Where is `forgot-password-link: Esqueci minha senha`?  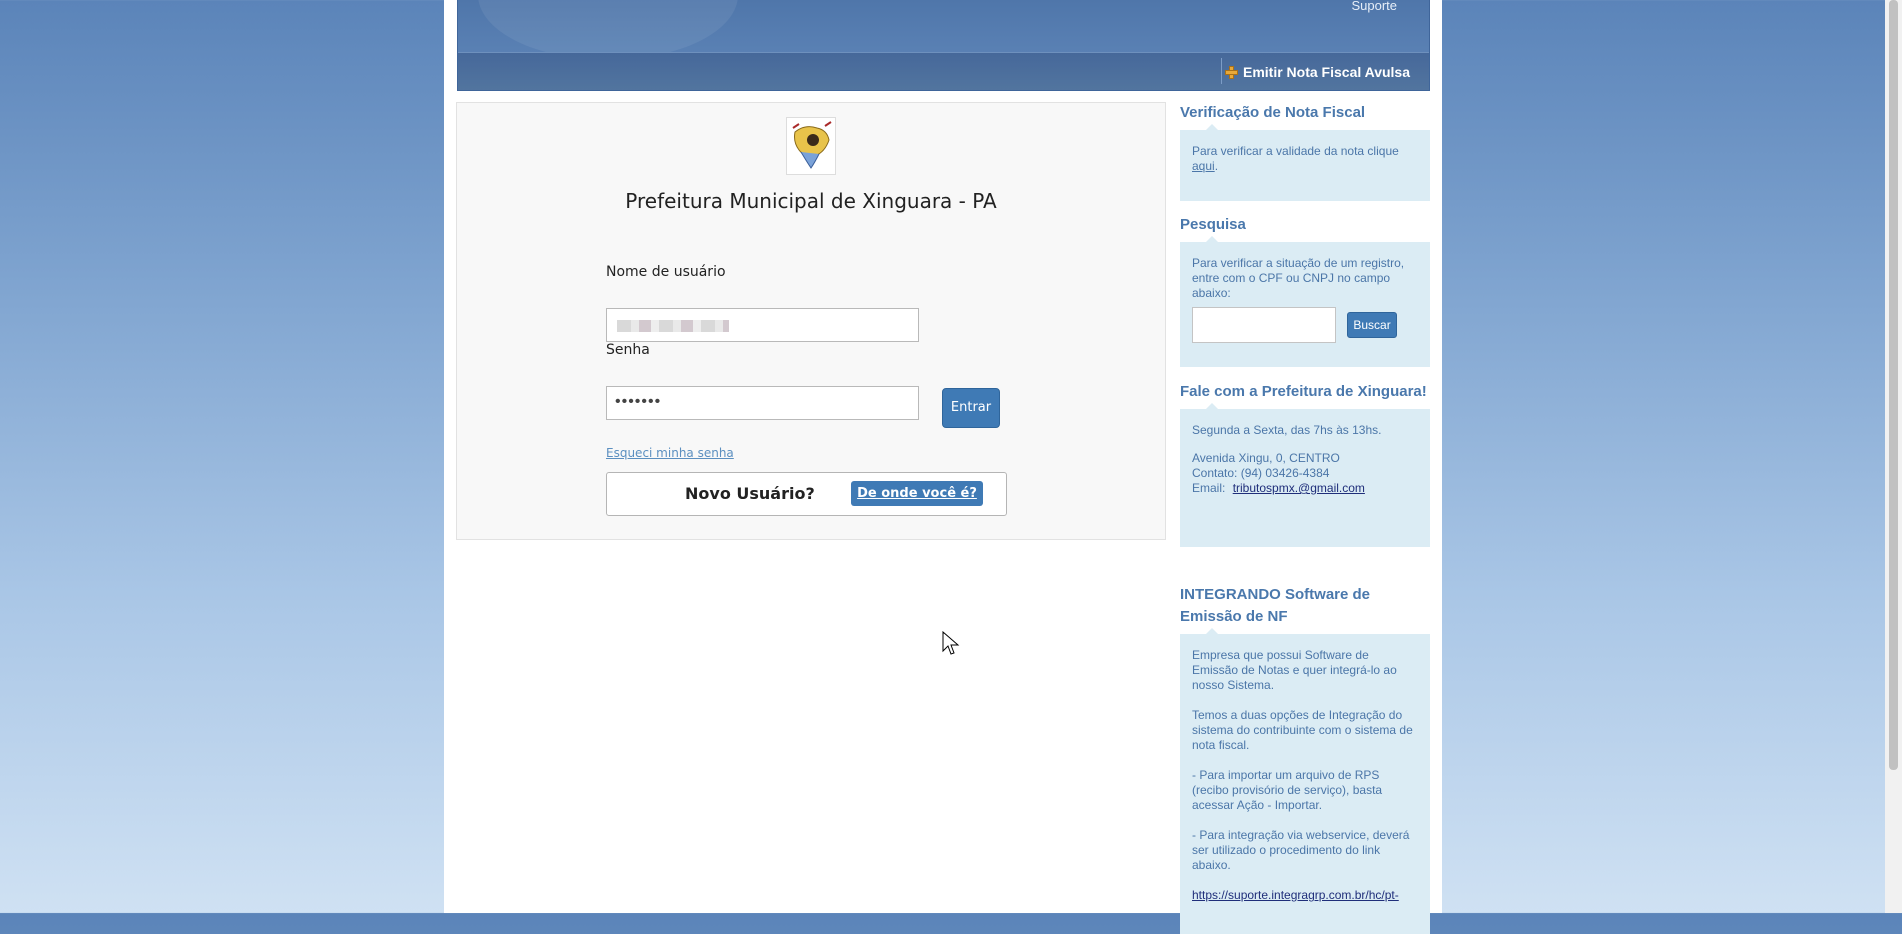 forgot-password-link: Esqueci minha senha is located at coordinates (670, 453).